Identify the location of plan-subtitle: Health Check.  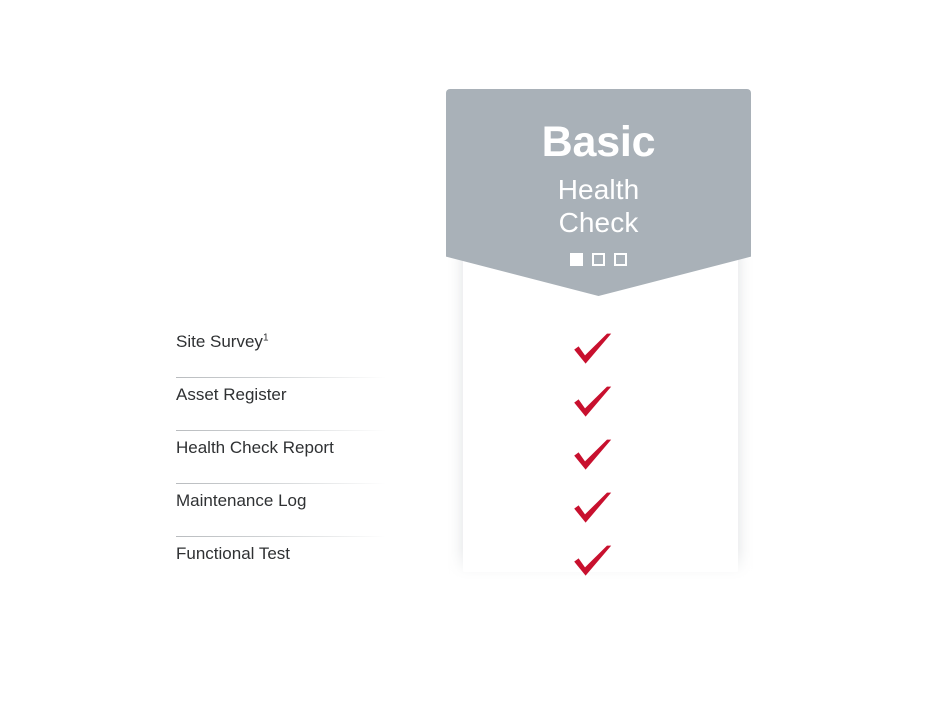
(598, 202).